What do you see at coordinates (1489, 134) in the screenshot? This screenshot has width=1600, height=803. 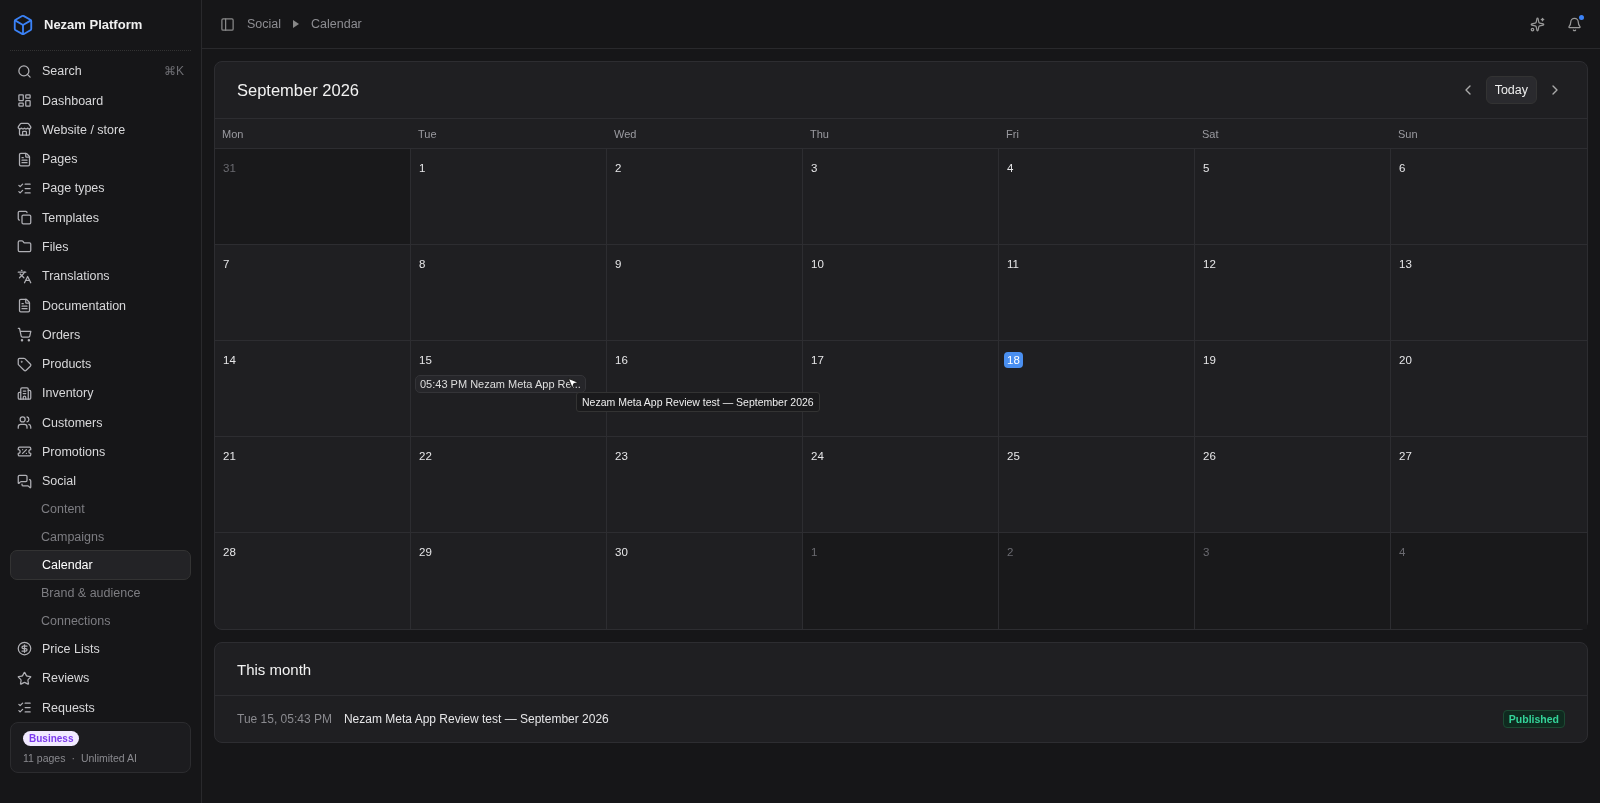 I see `weekday-header: Sun` at bounding box center [1489, 134].